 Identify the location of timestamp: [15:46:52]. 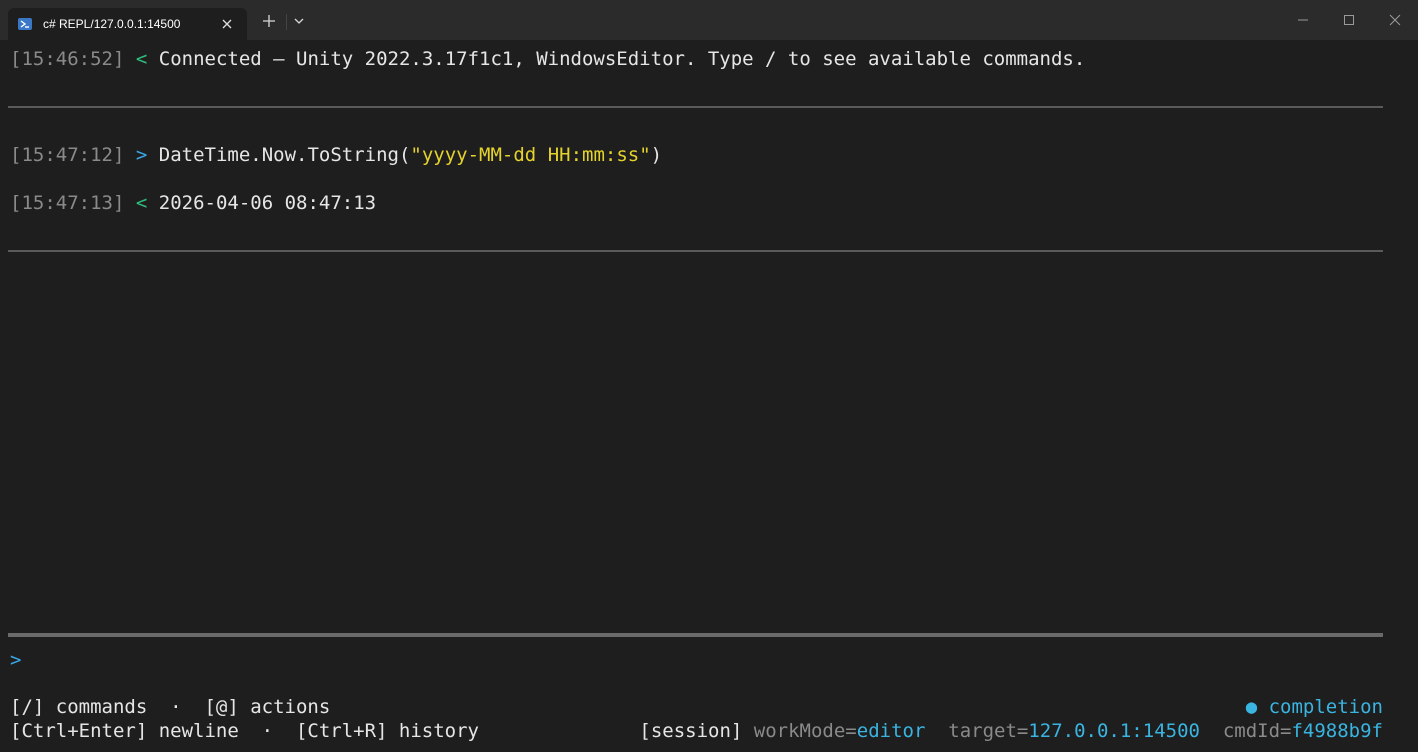
(67, 59).